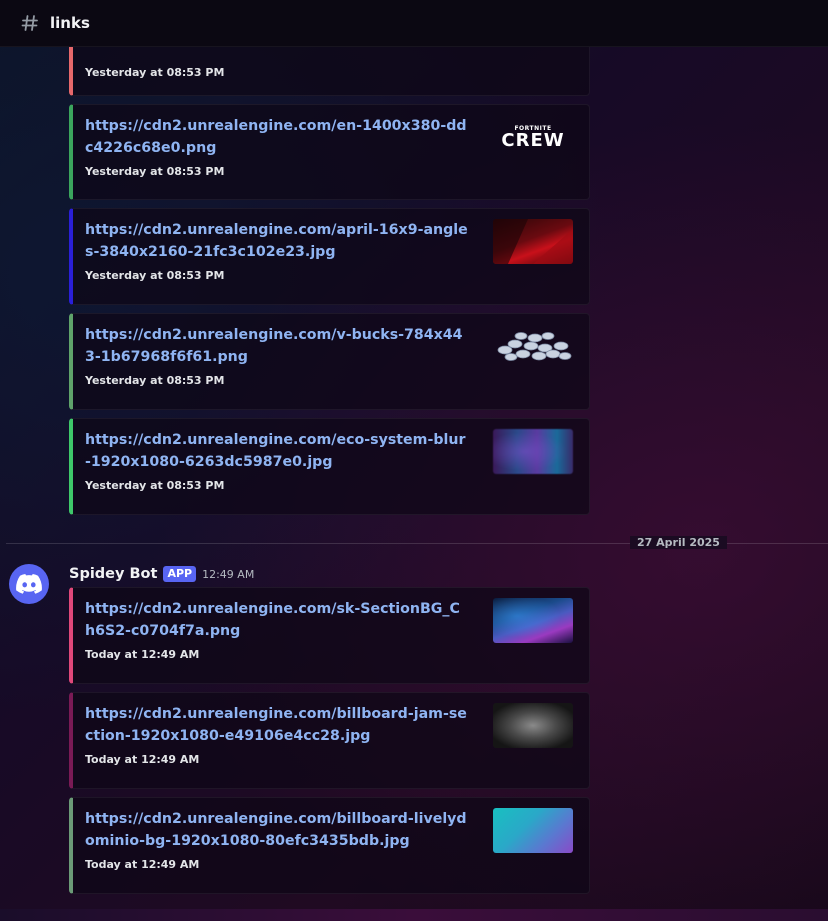  I want to click on app-badge: APP, so click(180, 574).